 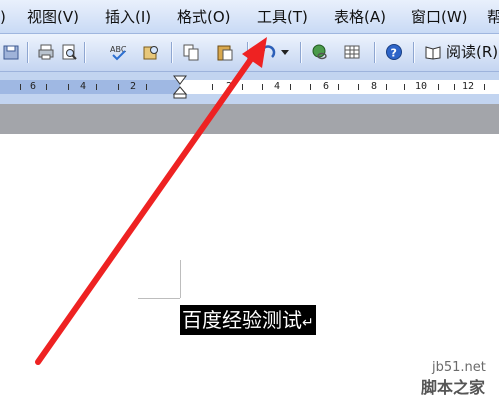 What do you see at coordinates (282, 17) in the screenshot?
I see `menu-tools: 工具(T)` at bounding box center [282, 17].